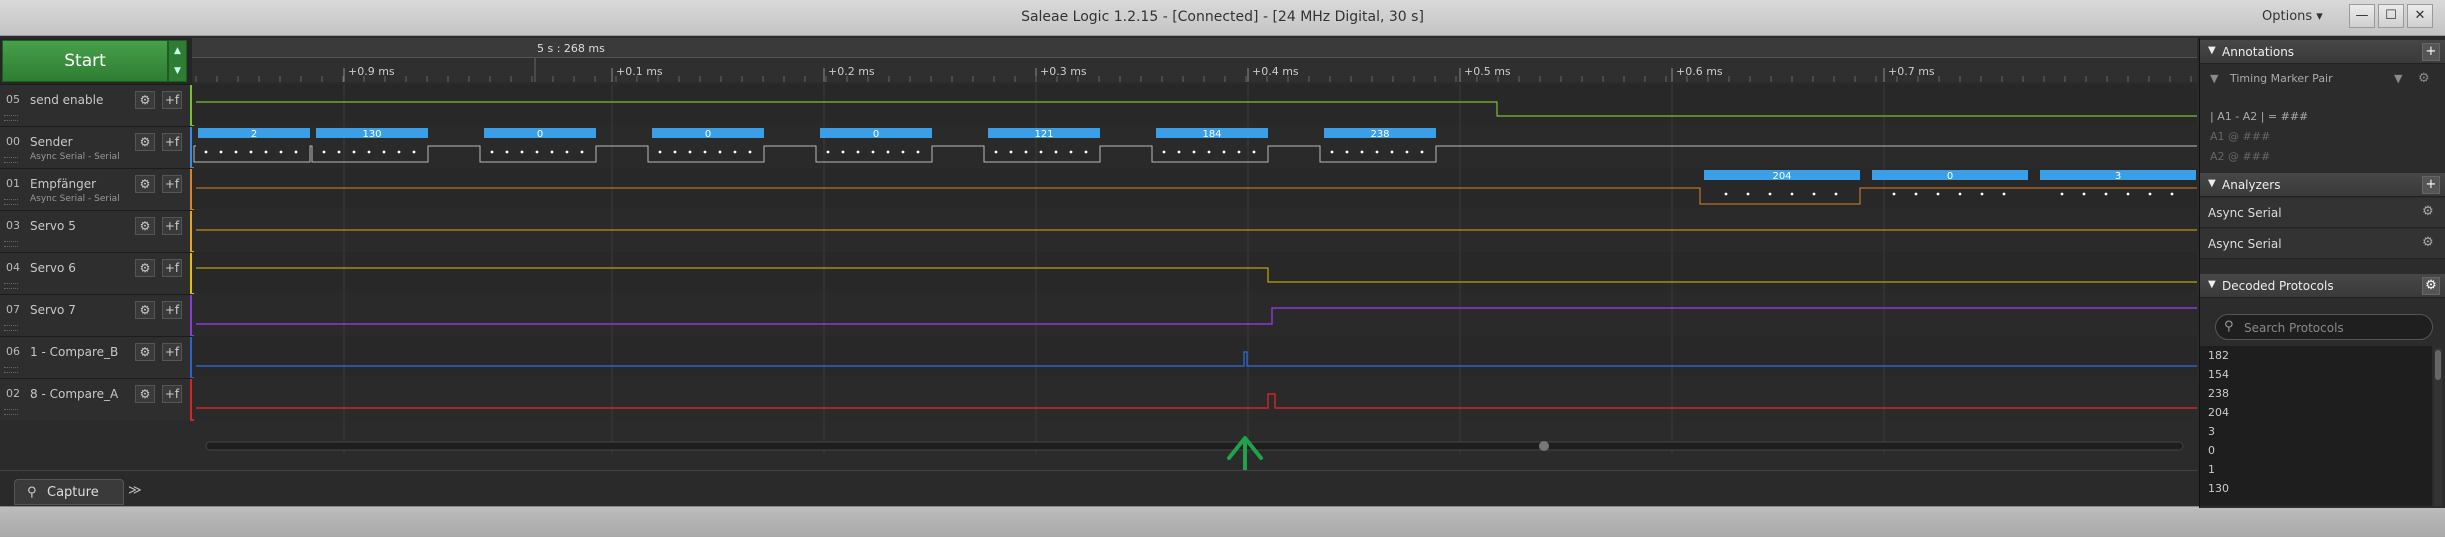 This screenshot has height=537, width=2445. What do you see at coordinates (2362, 16) in the screenshot?
I see `minimize-icon: —` at bounding box center [2362, 16].